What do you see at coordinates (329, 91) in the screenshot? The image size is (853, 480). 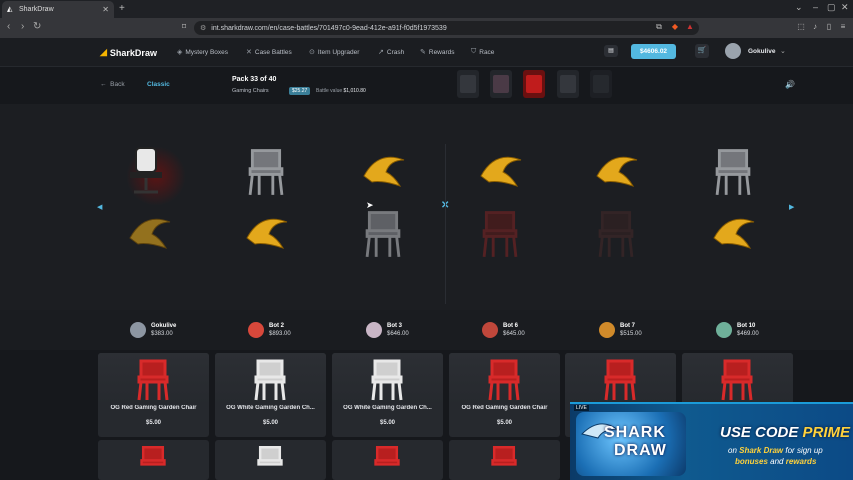 I see `battle-value-label: Battle value` at bounding box center [329, 91].